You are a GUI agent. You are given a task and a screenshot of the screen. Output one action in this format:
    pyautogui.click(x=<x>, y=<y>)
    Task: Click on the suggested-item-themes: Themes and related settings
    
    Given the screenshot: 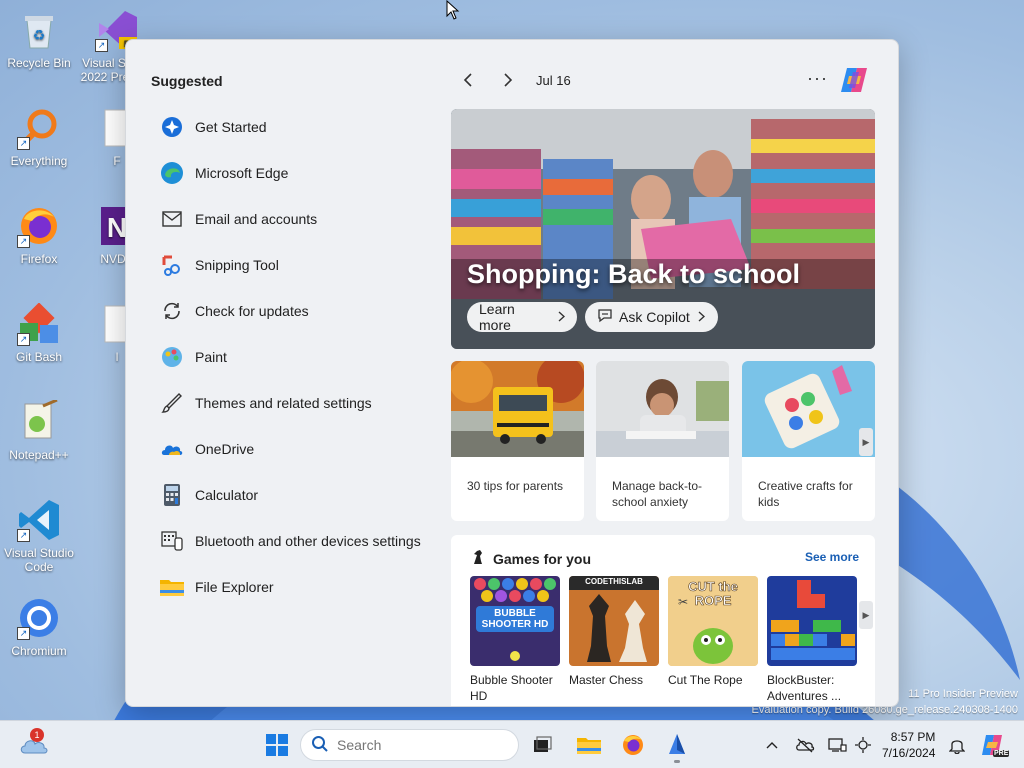 What is the action you would take?
    pyautogui.click(x=304, y=403)
    